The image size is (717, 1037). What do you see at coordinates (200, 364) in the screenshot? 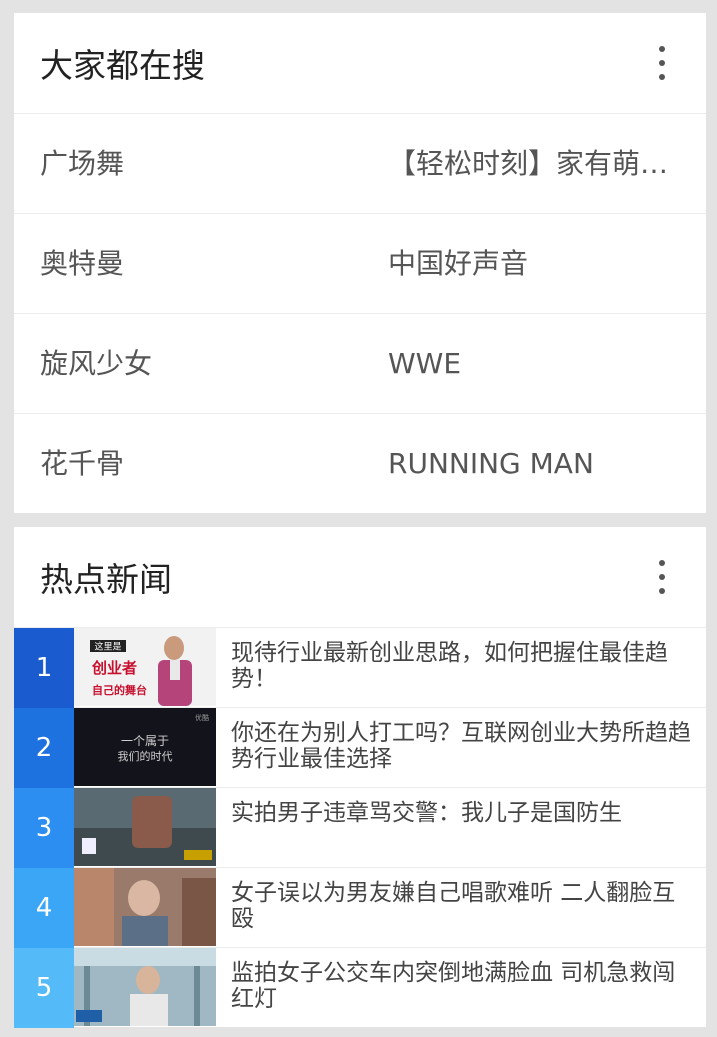
I see `search-term-link: 旋风少女` at bounding box center [200, 364].